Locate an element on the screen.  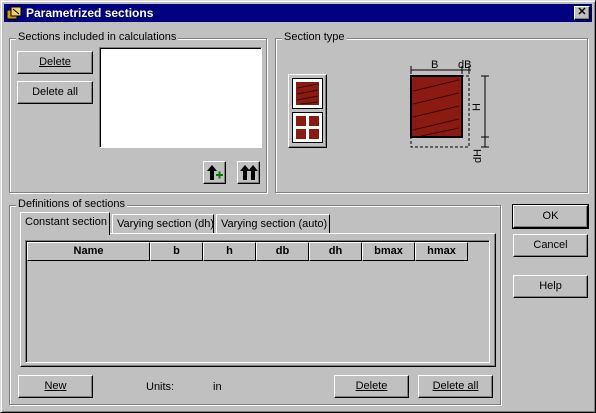
sections-included-label: Sections included in calculations is located at coordinates (97, 37).